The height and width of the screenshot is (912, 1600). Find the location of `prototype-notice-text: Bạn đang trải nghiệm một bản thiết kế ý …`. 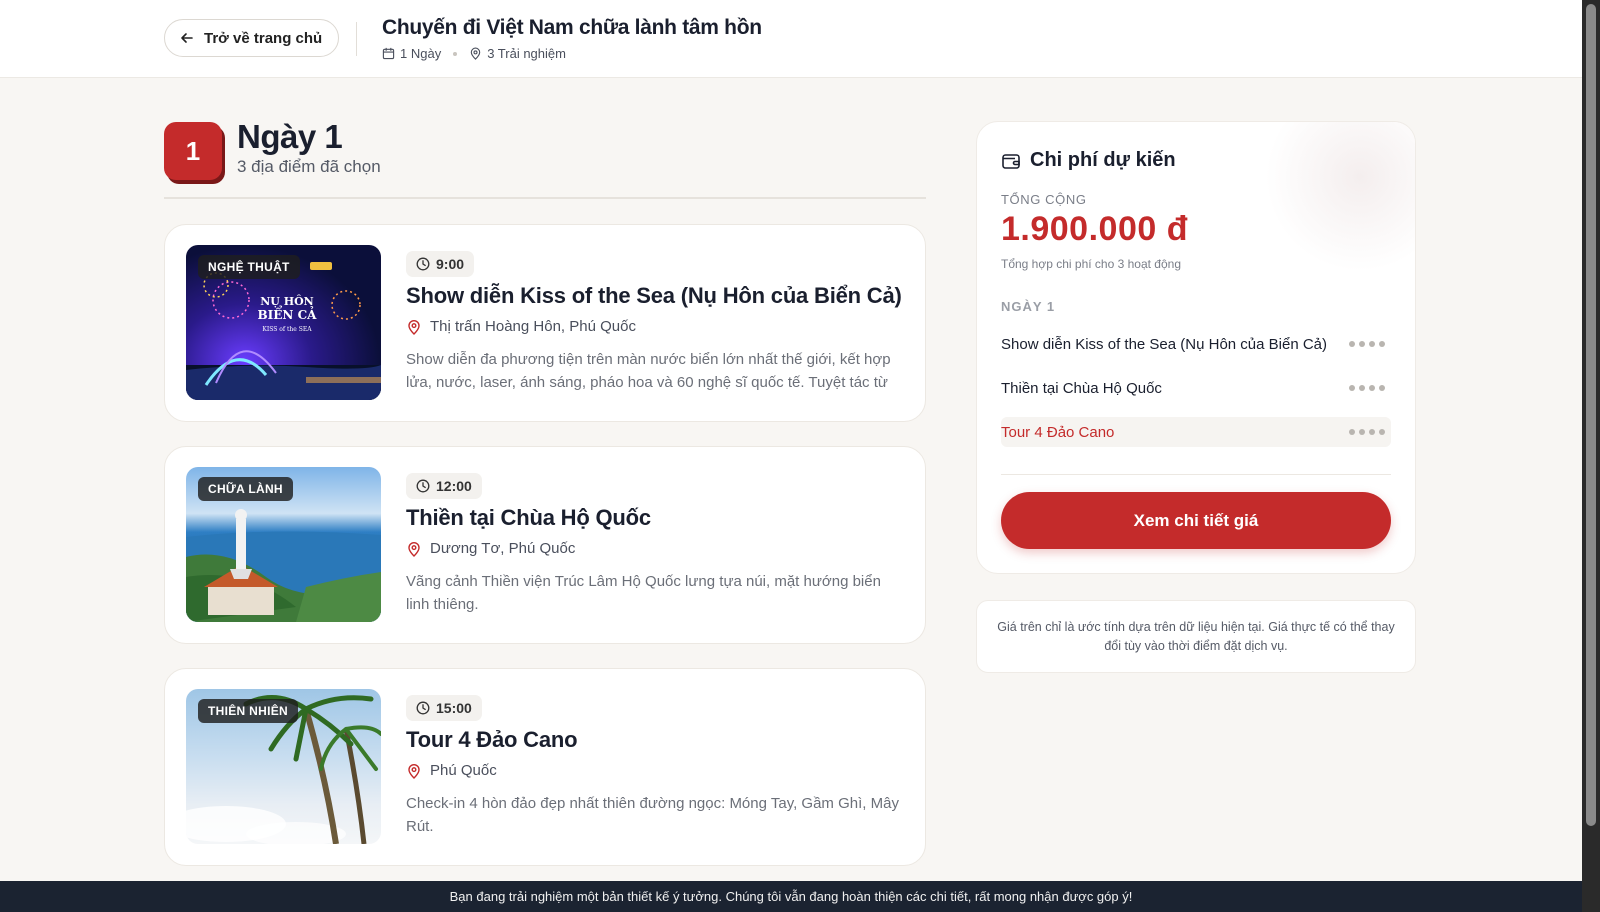

prototype-notice-text: Bạn đang trải nghiệm một bản thiết kế ý … is located at coordinates (791, 896).